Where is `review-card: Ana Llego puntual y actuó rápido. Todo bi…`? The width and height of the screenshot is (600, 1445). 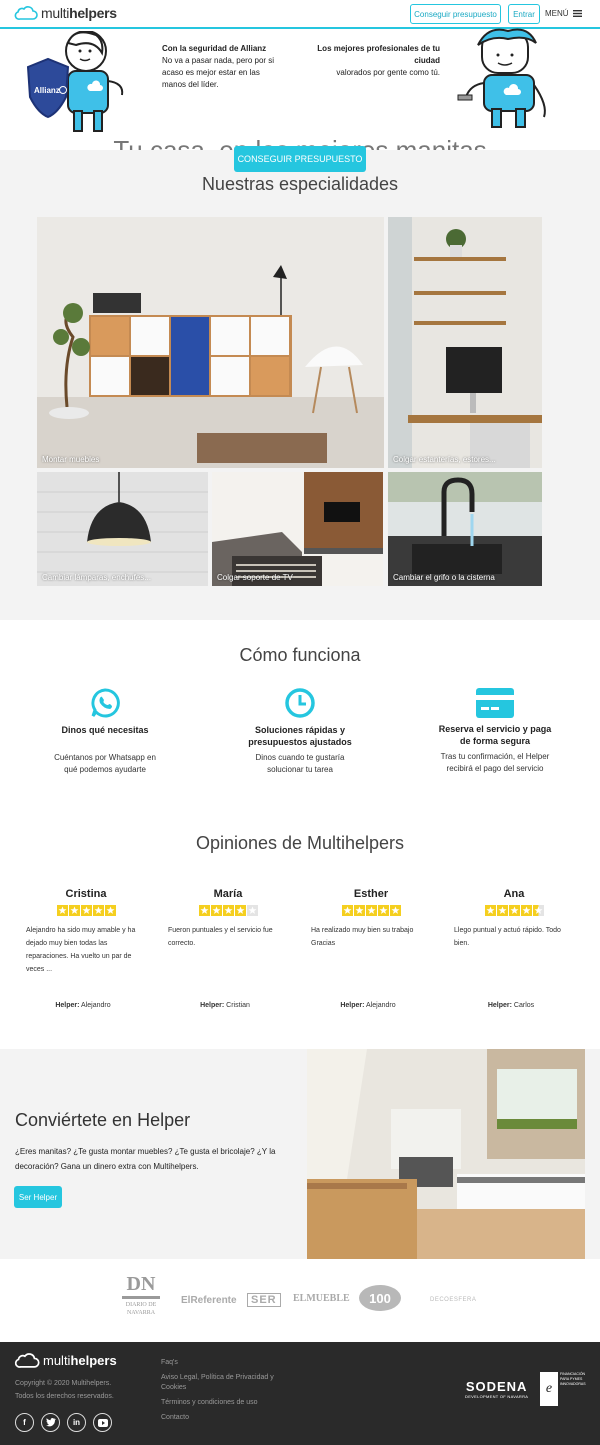 review-card: Ana Llego puntual y actuó rápido. Todo bi… is located at coordinates (514, 919).